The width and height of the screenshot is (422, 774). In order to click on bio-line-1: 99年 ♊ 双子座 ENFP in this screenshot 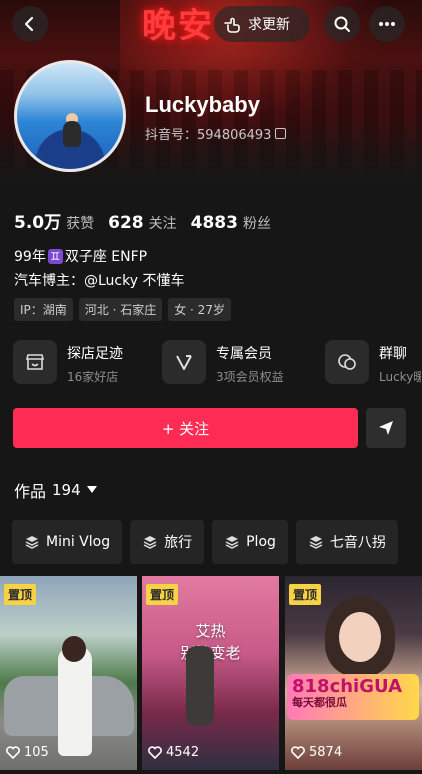, I will do `click(80, 256)`.